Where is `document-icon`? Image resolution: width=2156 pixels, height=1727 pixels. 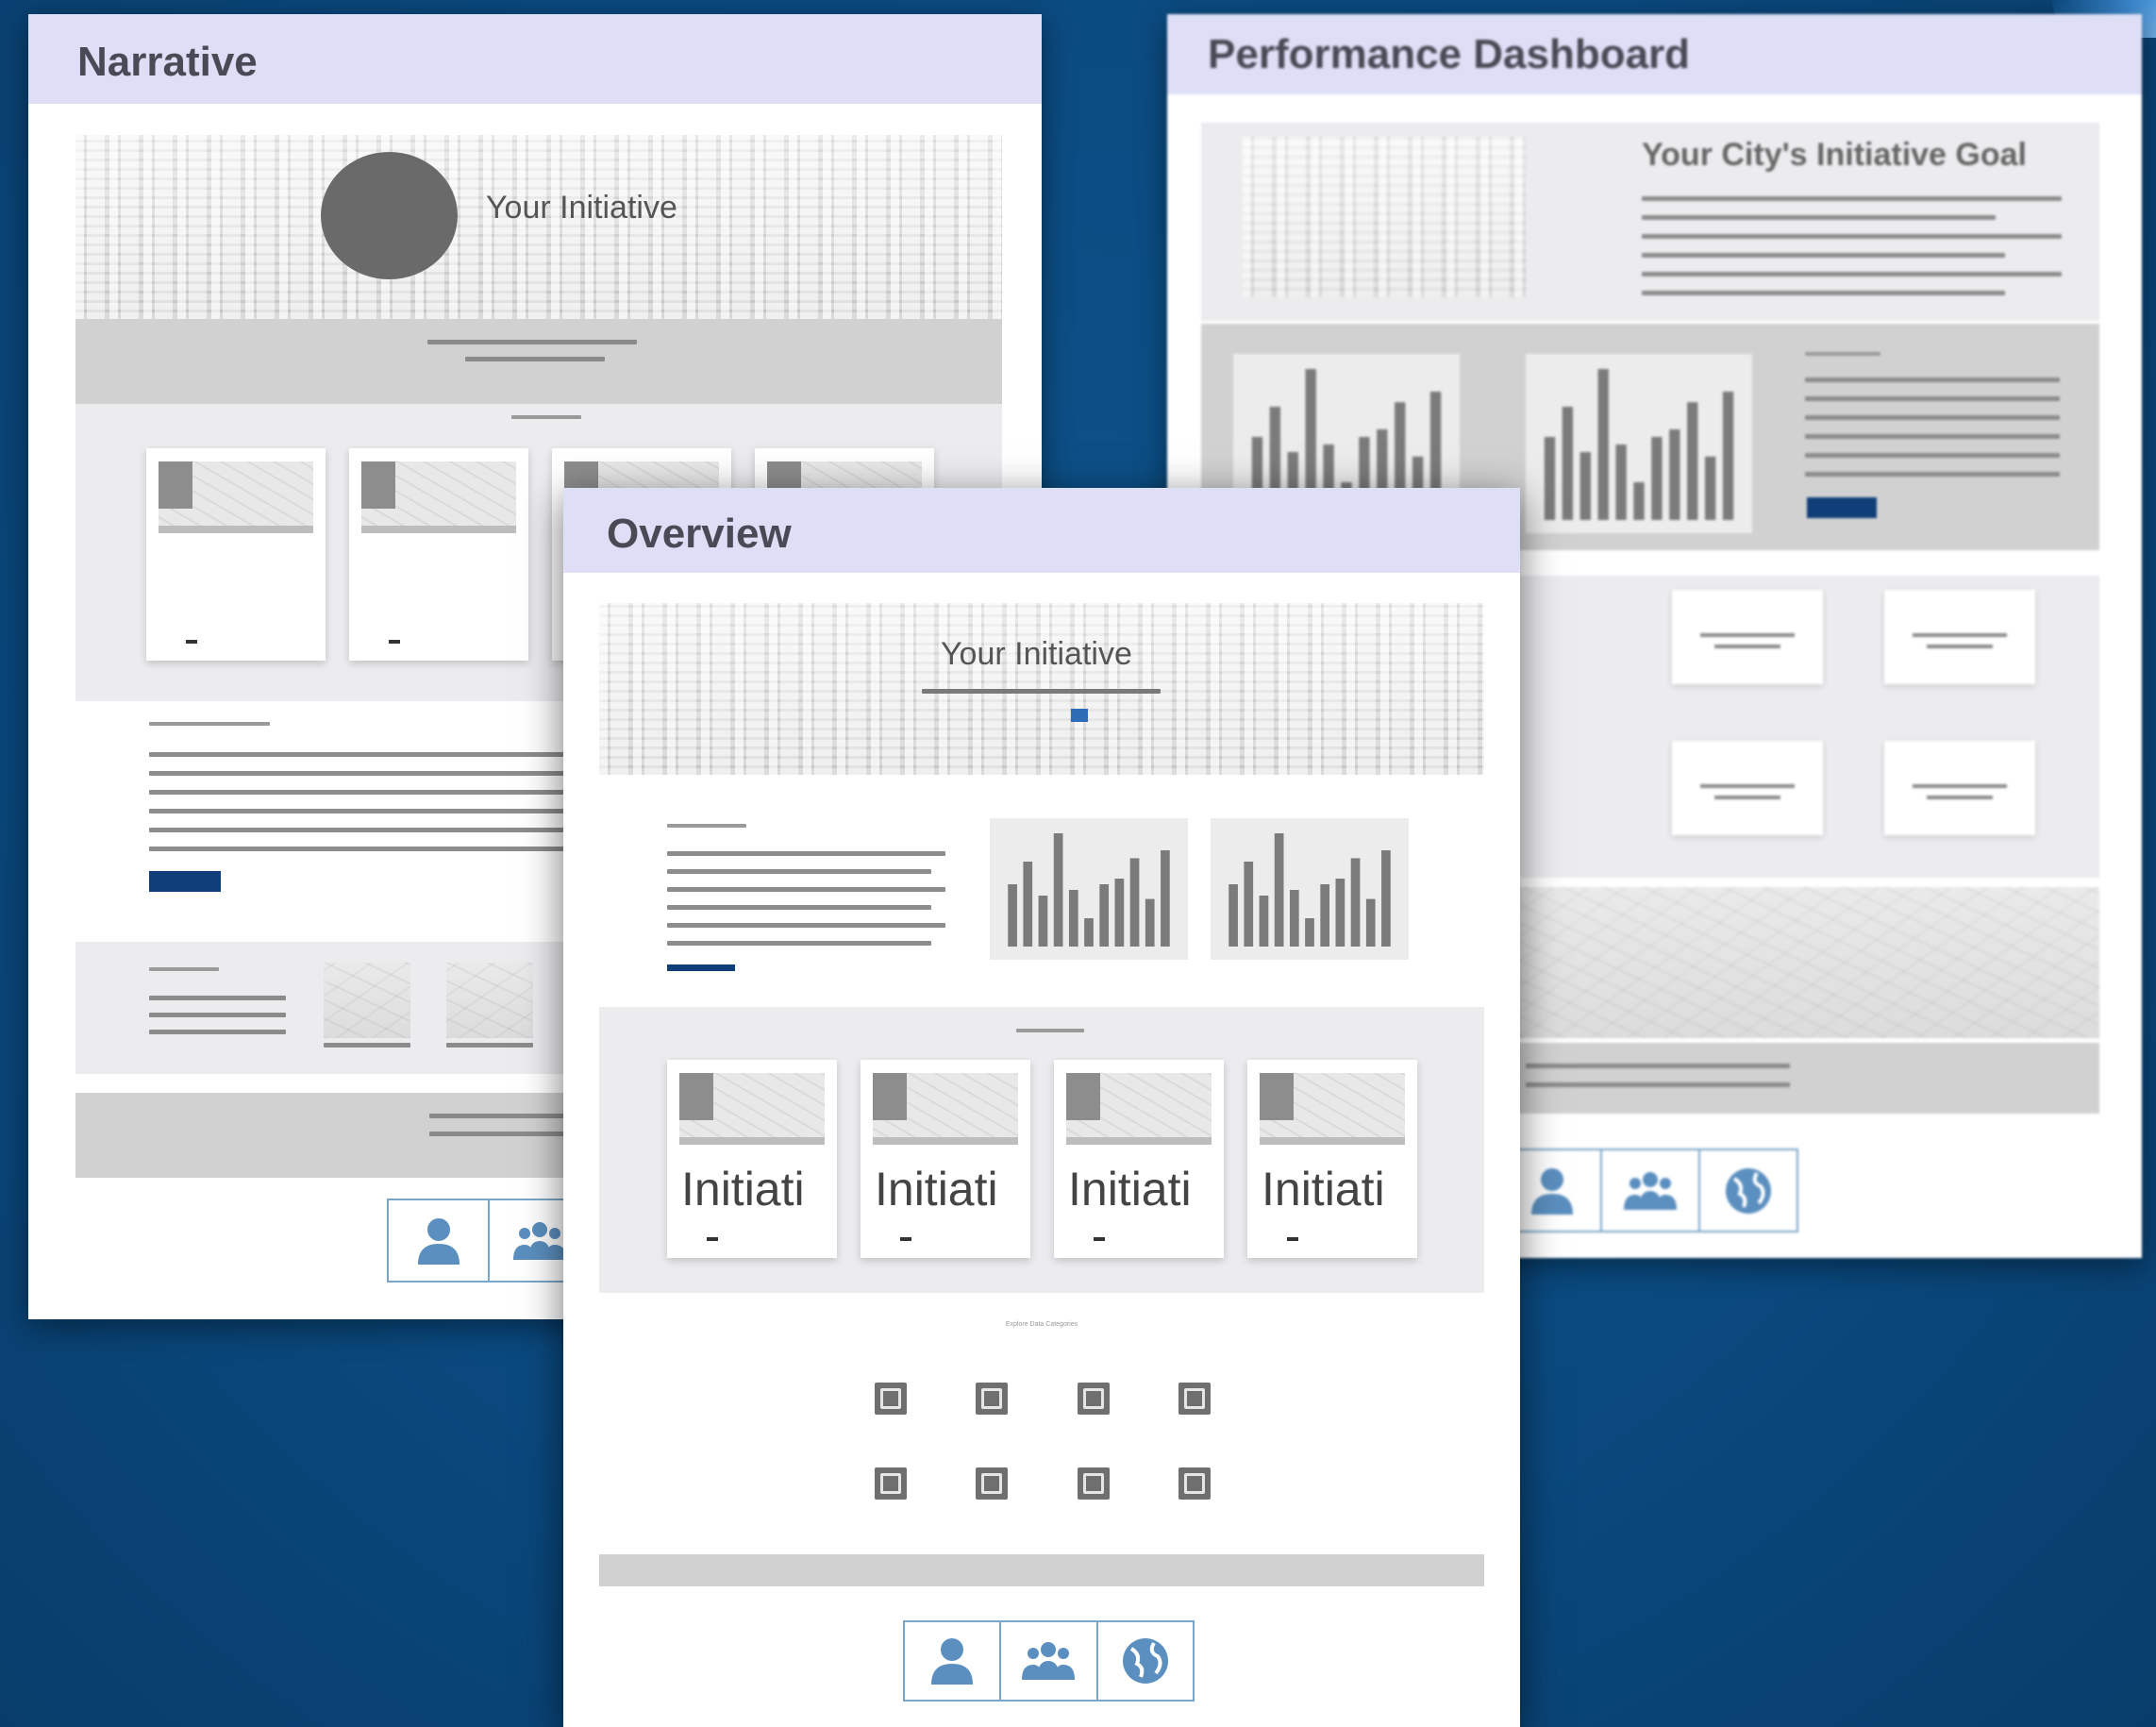 document-icon is located at coordinates (992, 1399).